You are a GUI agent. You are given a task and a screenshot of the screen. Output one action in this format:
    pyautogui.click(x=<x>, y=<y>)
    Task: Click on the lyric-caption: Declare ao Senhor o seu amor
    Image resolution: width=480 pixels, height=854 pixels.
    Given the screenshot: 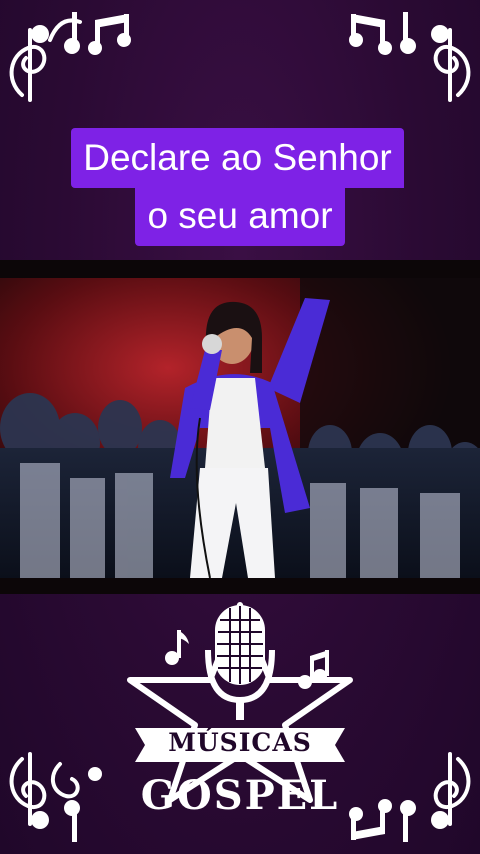 What is the action you would take?
    pyautogui.click(x=240, y=187)
    